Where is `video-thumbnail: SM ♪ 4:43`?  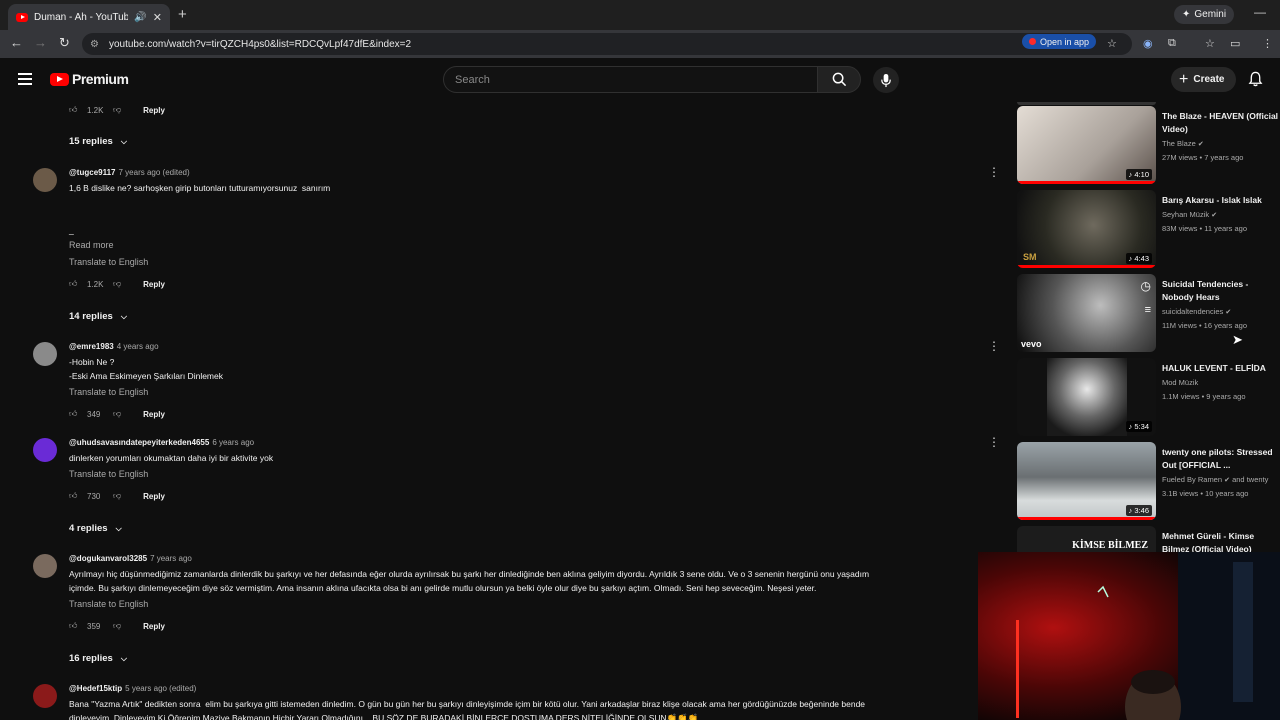
video-thumbnail: SM ♪ 4:43 is located at coordinates (1086, 229).